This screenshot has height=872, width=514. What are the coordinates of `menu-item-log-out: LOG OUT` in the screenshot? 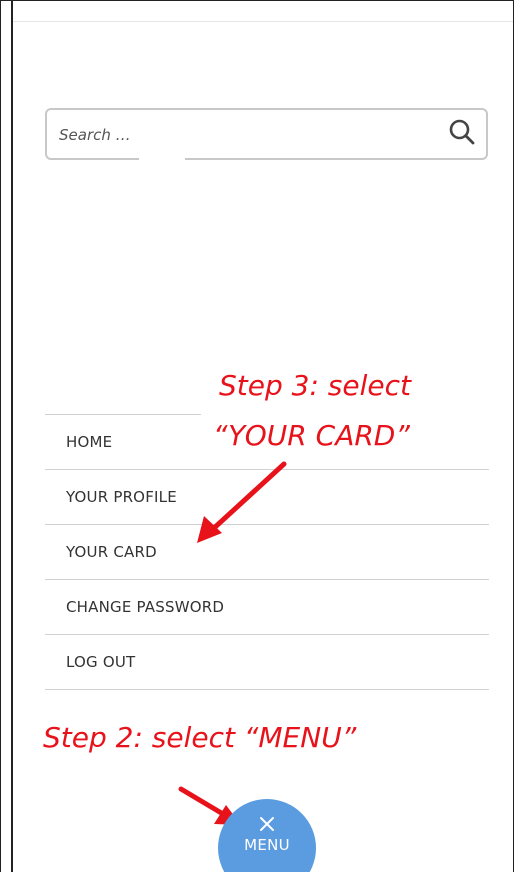 It's located at (267, 662).